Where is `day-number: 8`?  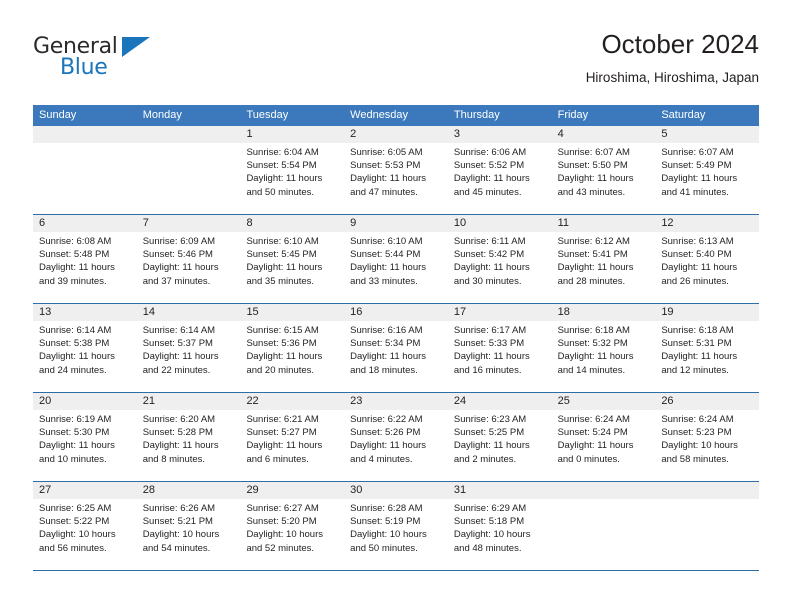 day-number: 8 is located at coordinates (292, 223).